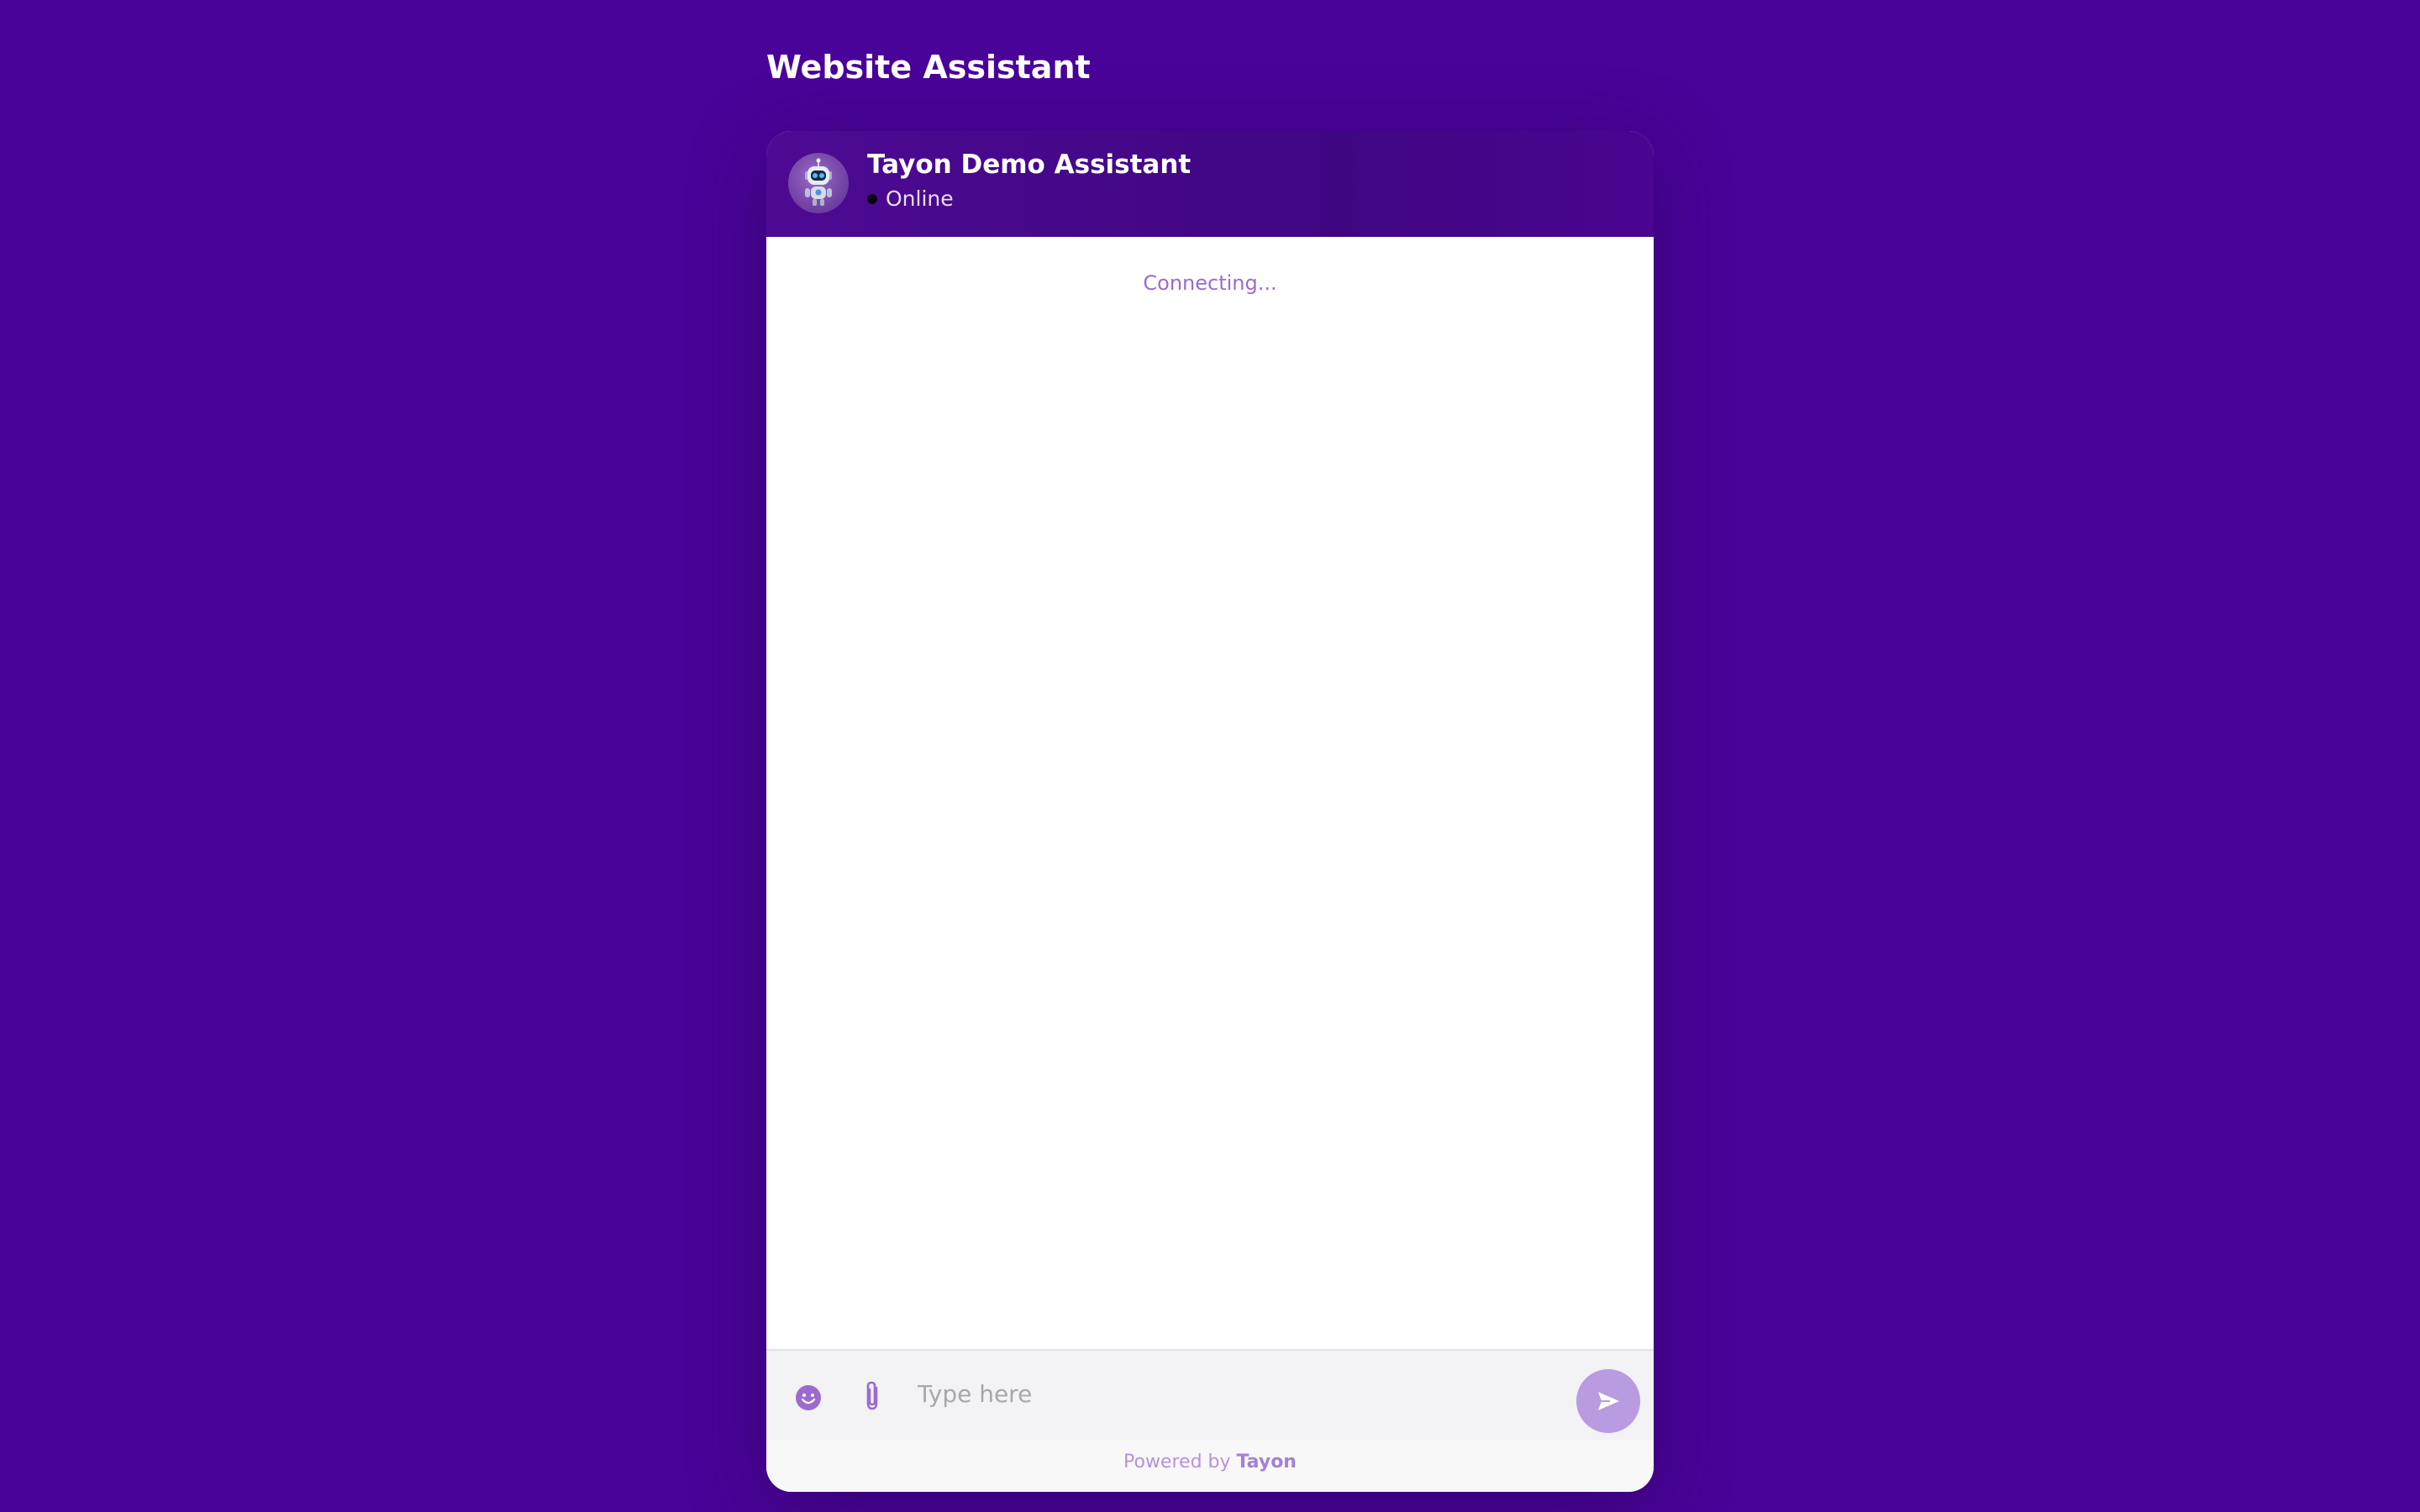 The width and height of the screenshot is (2420, 1512). I want to click on emoji-button, so click(808, 1398).